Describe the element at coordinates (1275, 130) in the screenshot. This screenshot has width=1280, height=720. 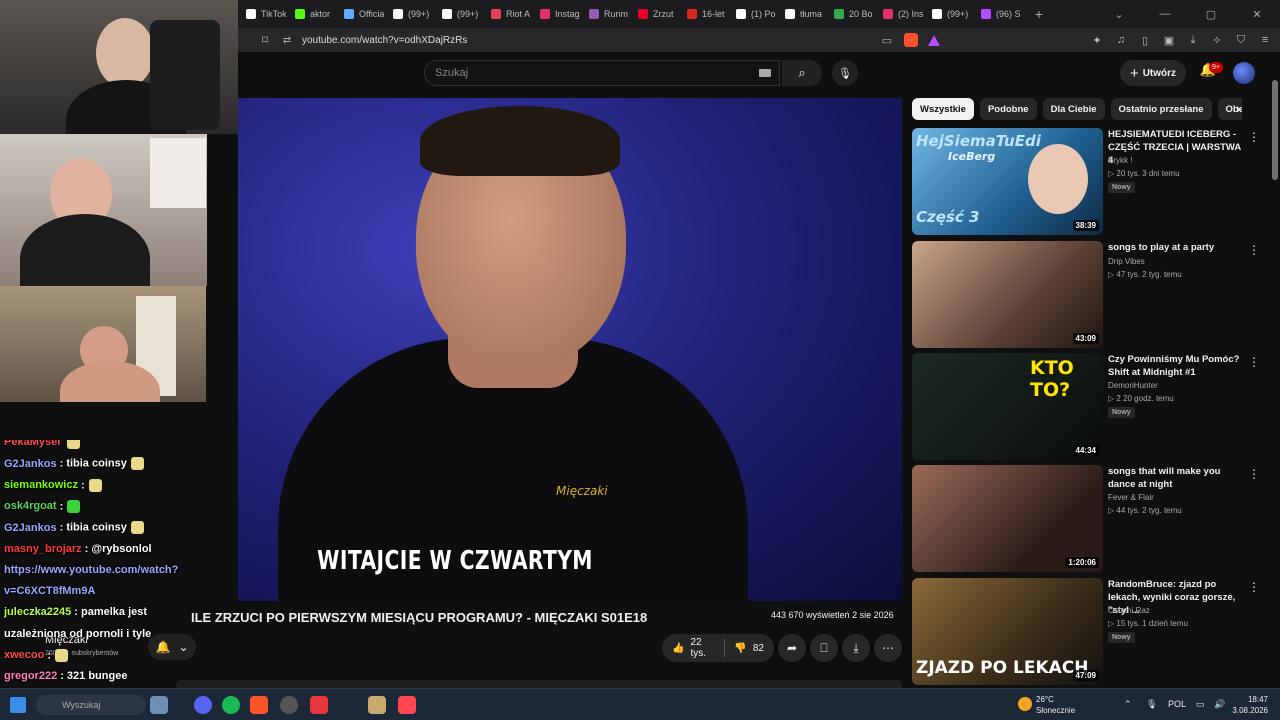
I see `scrollbar-thumb` at that location.